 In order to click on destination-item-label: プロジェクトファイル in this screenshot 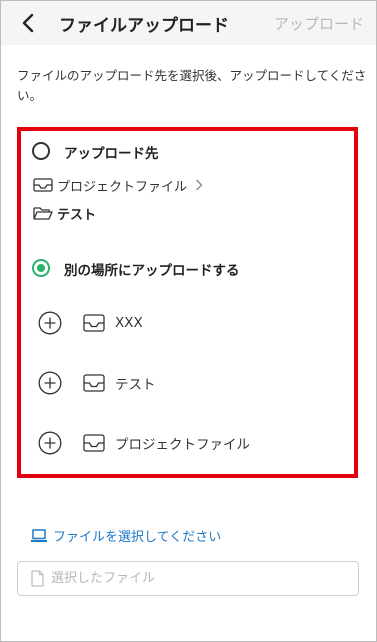, I will do `click(182, 445)`.